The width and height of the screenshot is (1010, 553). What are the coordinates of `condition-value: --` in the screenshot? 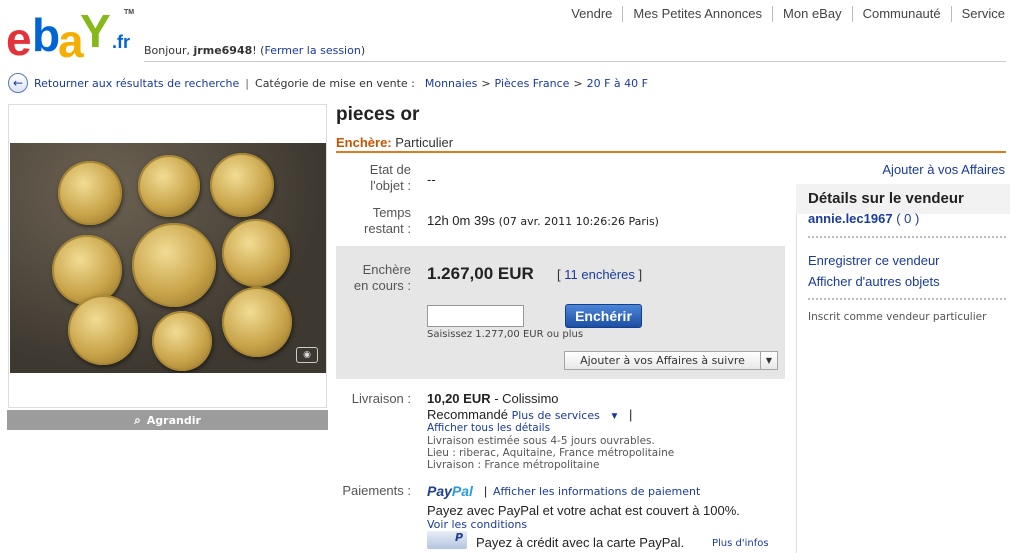 It's located at (431, 179).